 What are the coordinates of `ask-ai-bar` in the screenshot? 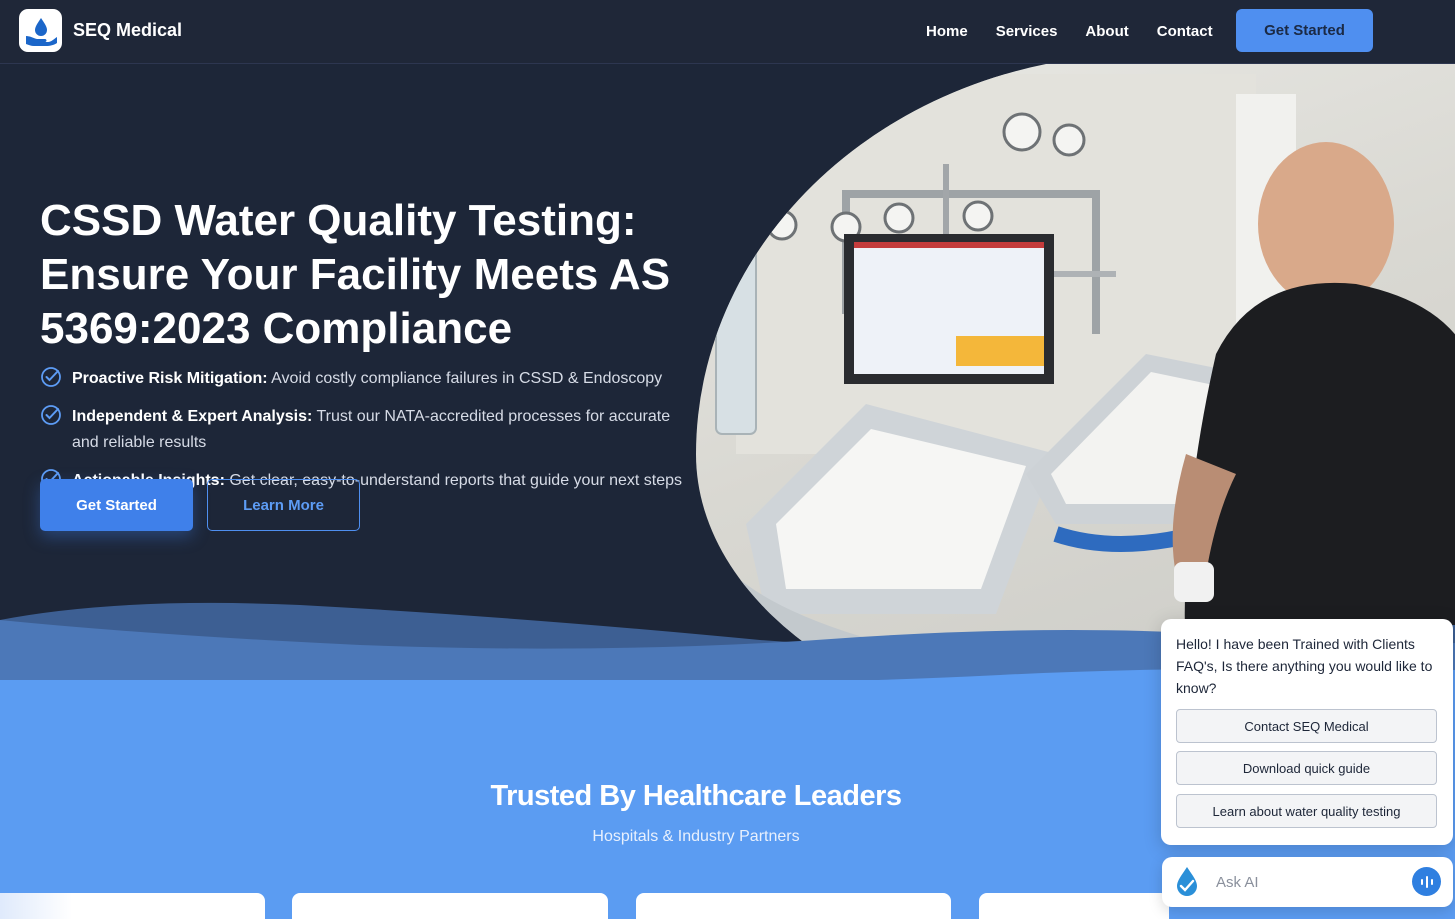 It's located at (1307, 882).